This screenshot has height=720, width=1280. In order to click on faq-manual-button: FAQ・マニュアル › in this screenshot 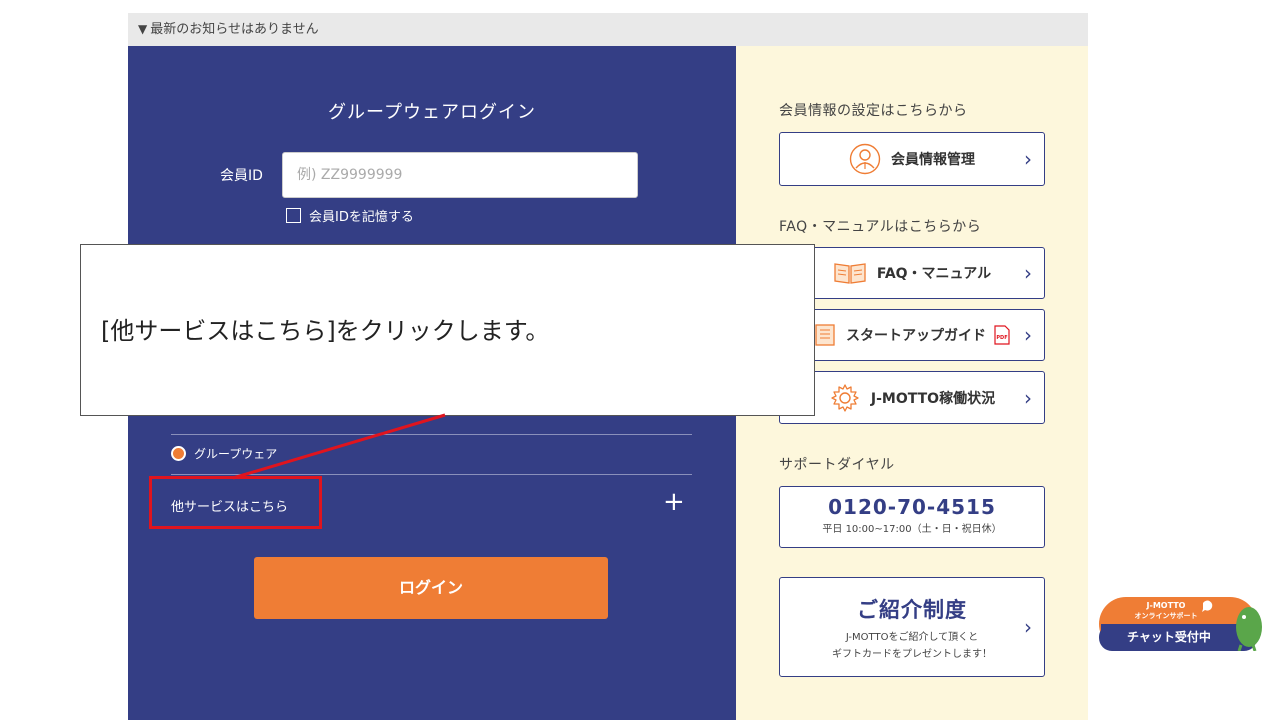, I will do `click(912, 273)`.